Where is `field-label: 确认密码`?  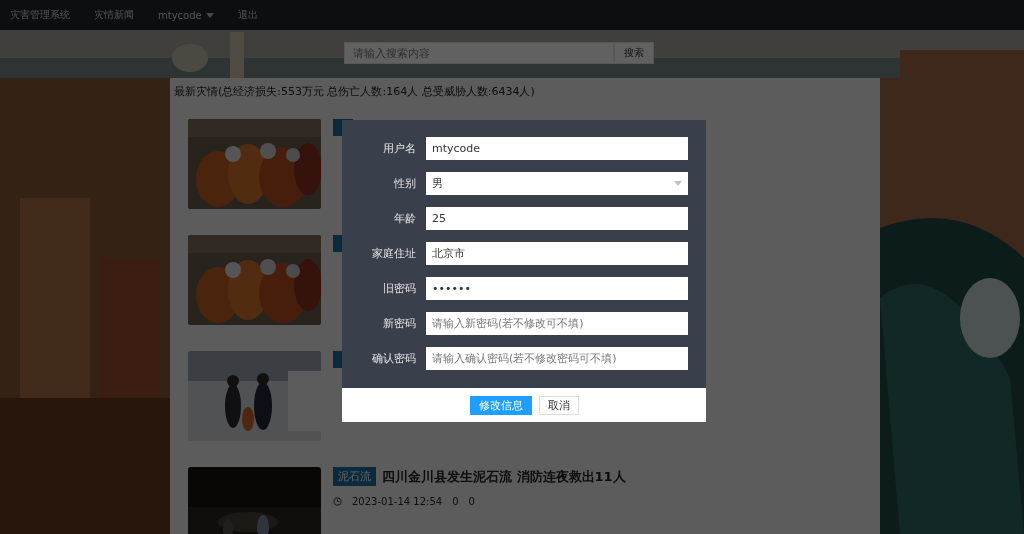 field-label: 确认密码 is located at coordinates (393, 358).